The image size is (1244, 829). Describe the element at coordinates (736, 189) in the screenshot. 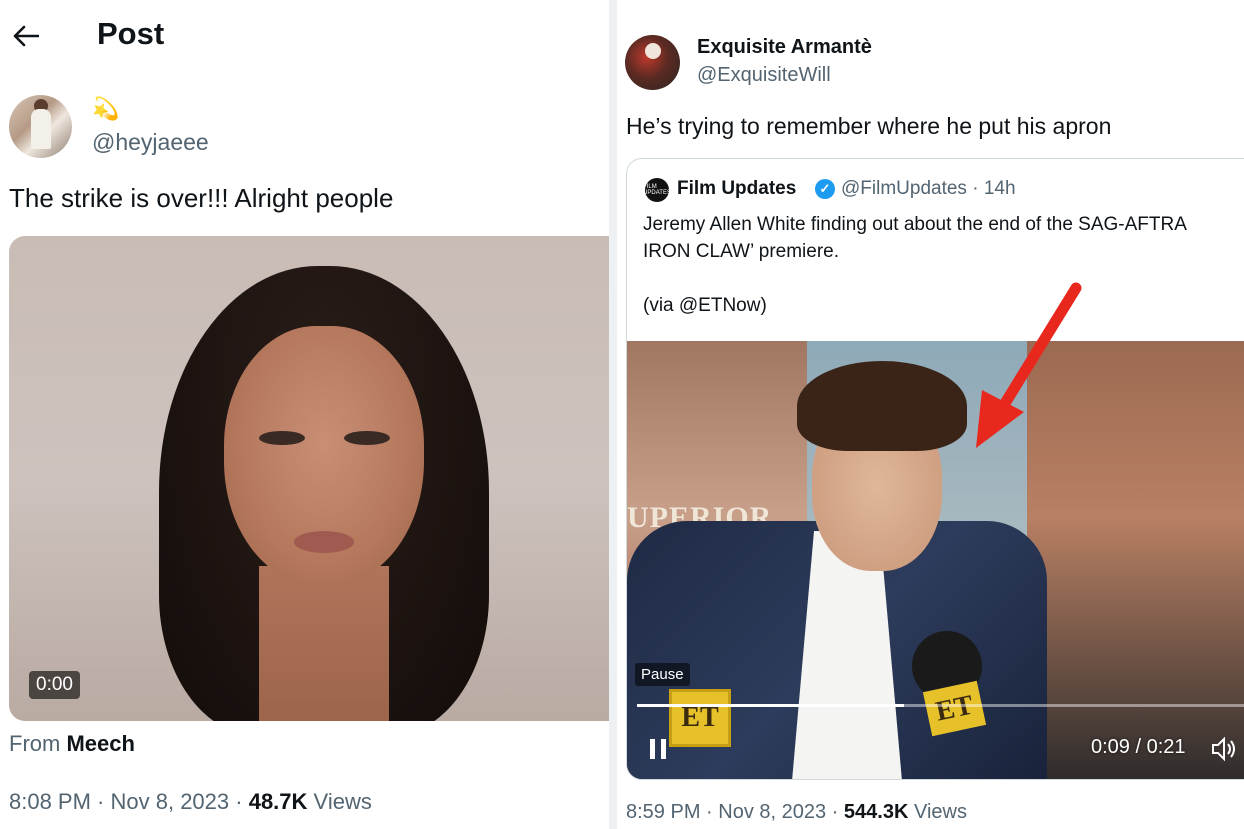

I see `quoted-author-name: Film Updates` at that location.